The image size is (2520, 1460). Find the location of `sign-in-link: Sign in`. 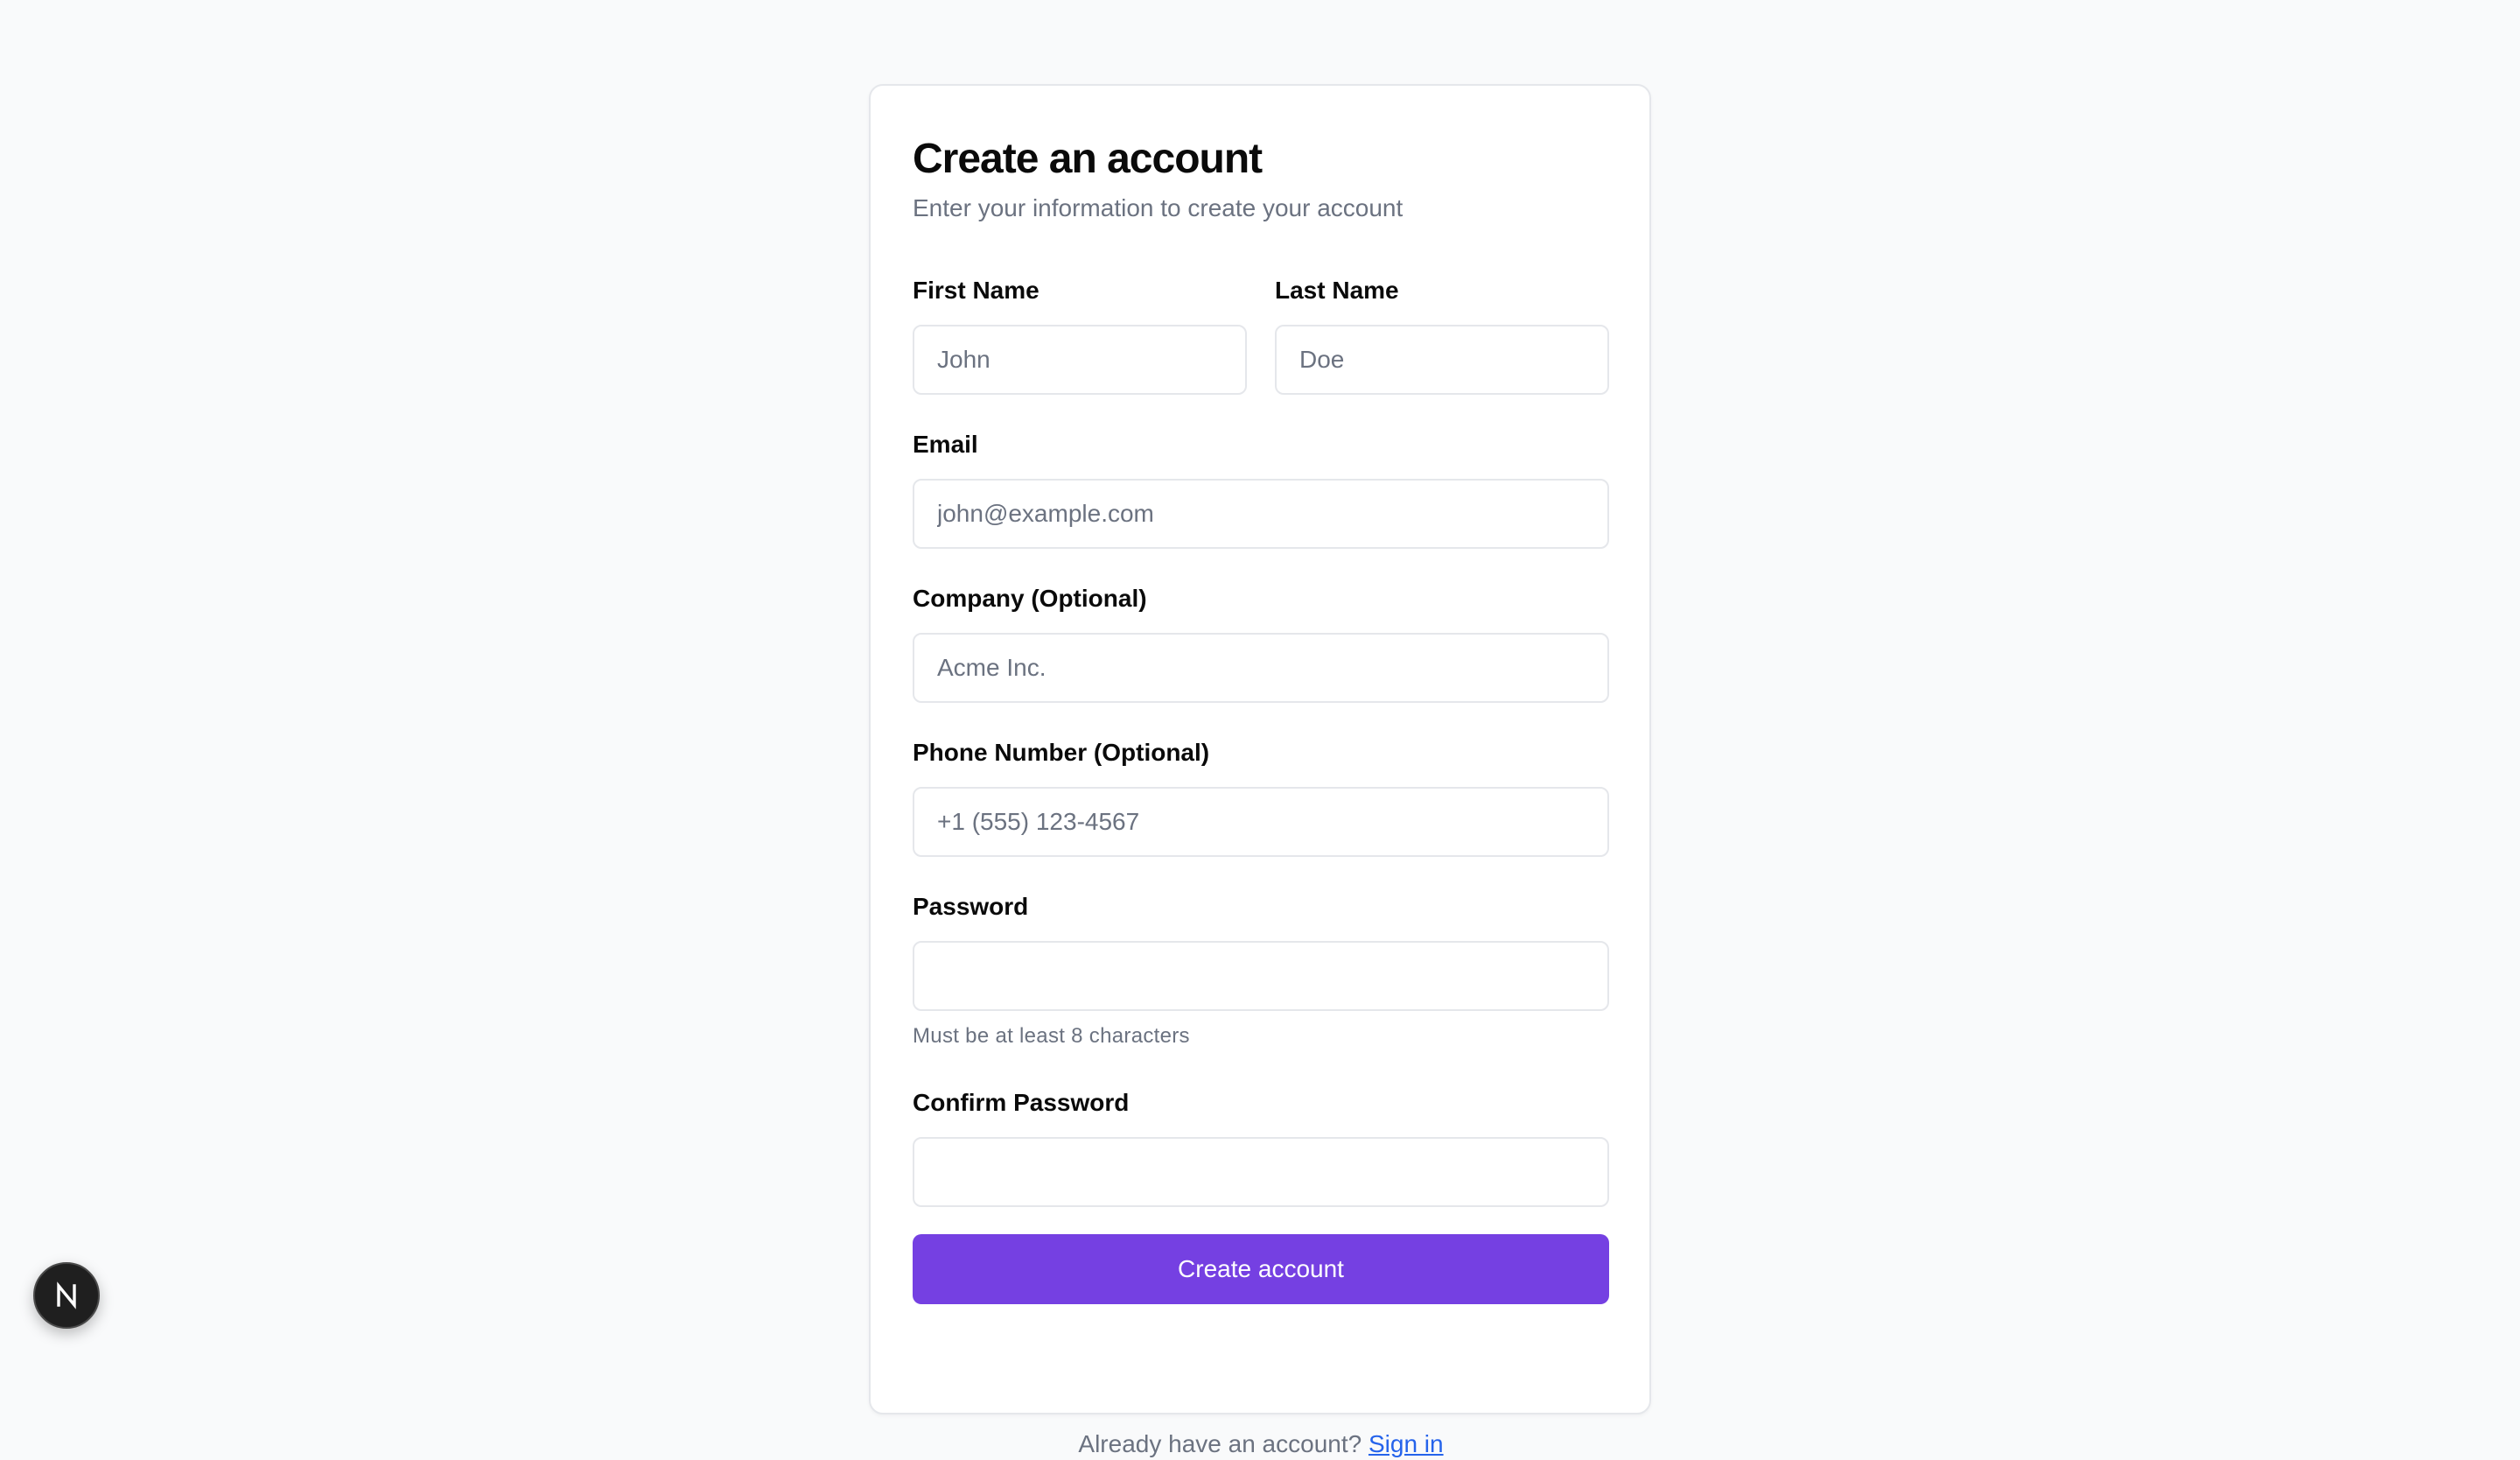

sign-in-link: Sign in is located at coordinates (1406, 1443).